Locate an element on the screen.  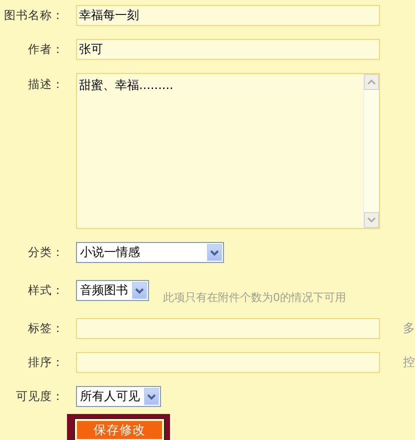
dropdown: 小说一情感 is located at coordinates (150, 252).